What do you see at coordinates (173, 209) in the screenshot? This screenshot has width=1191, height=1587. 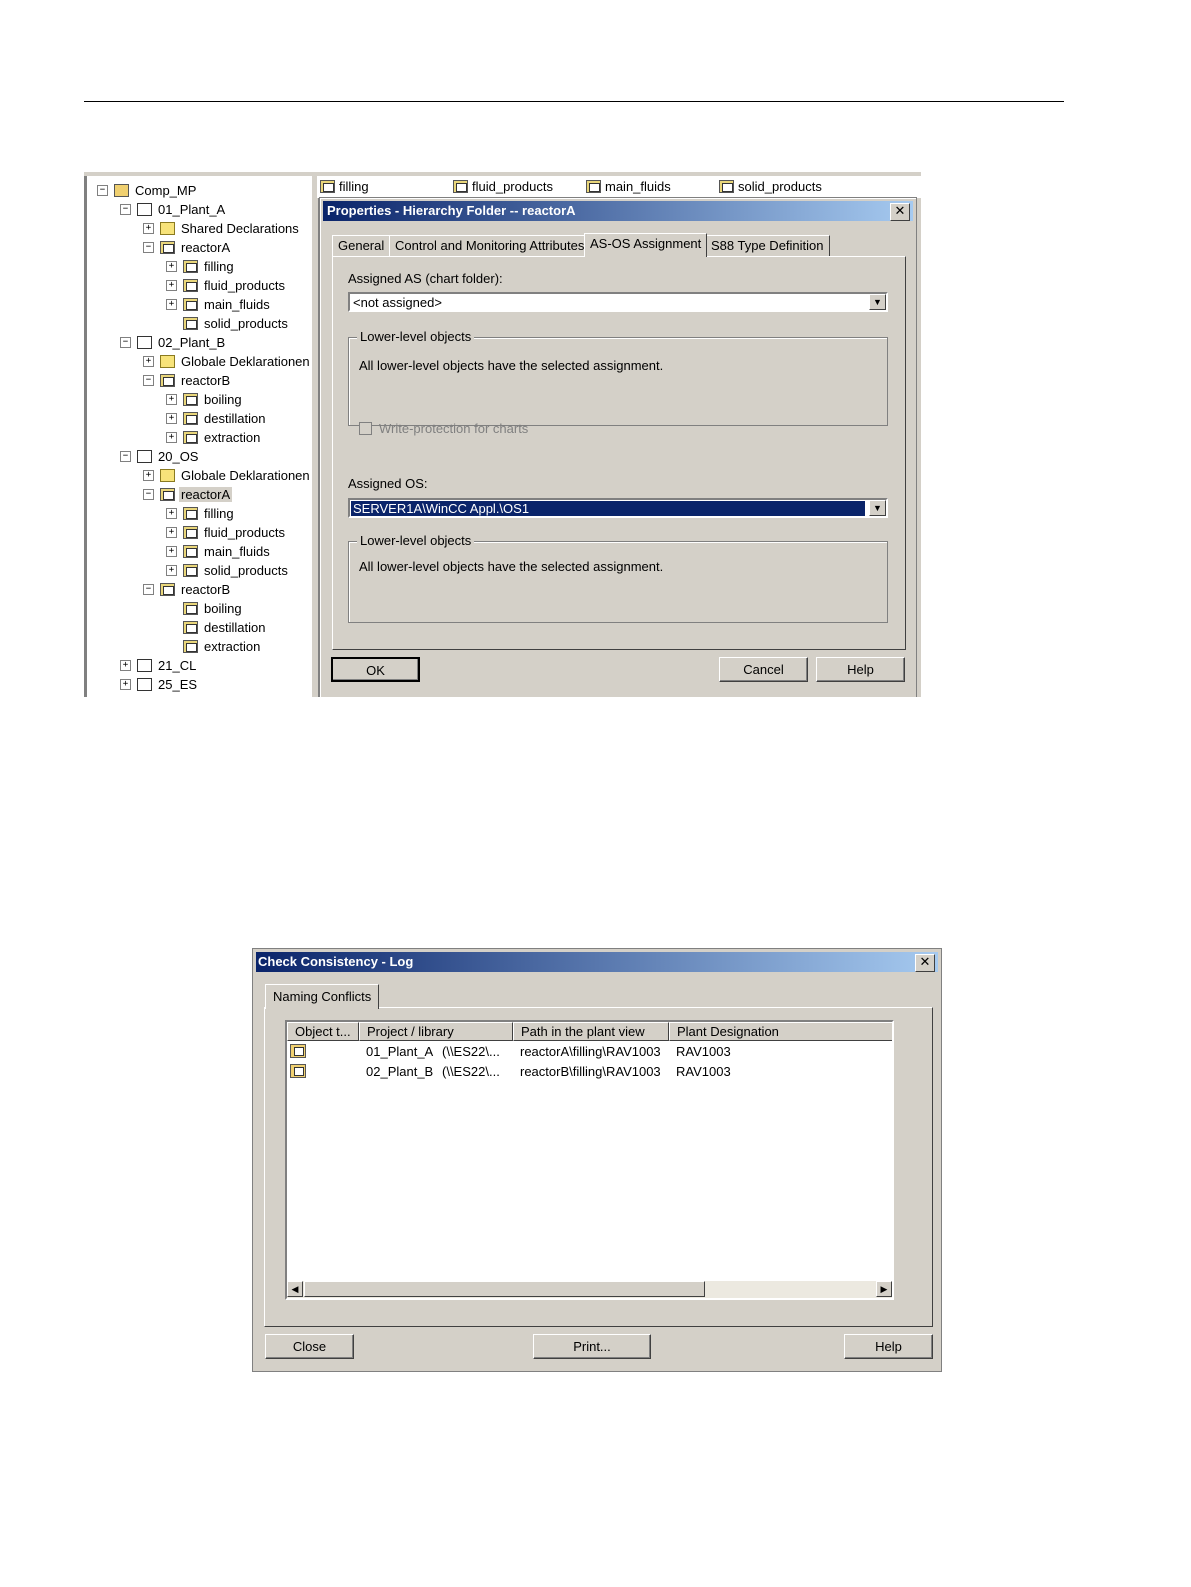 I see `tree-item: − 01_Plant_A` at bounding box center [173, 209].